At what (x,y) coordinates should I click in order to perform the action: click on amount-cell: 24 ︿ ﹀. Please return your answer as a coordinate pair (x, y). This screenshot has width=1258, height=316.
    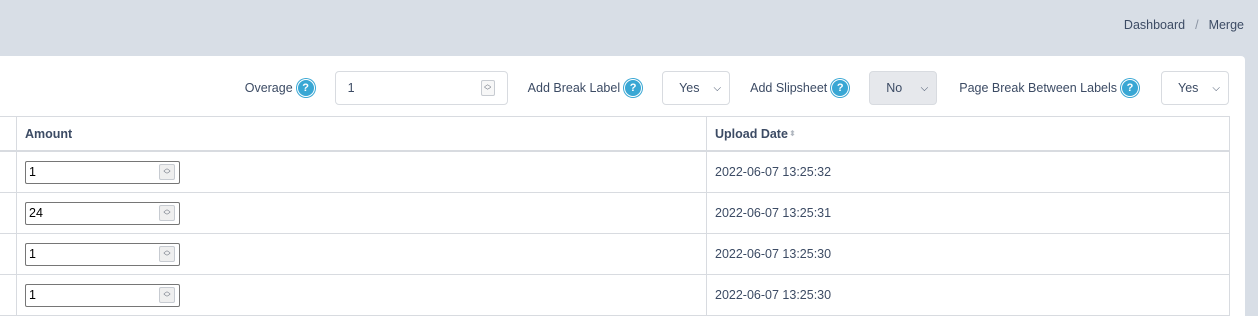
    Looking at the image, I should click on (362, 213).